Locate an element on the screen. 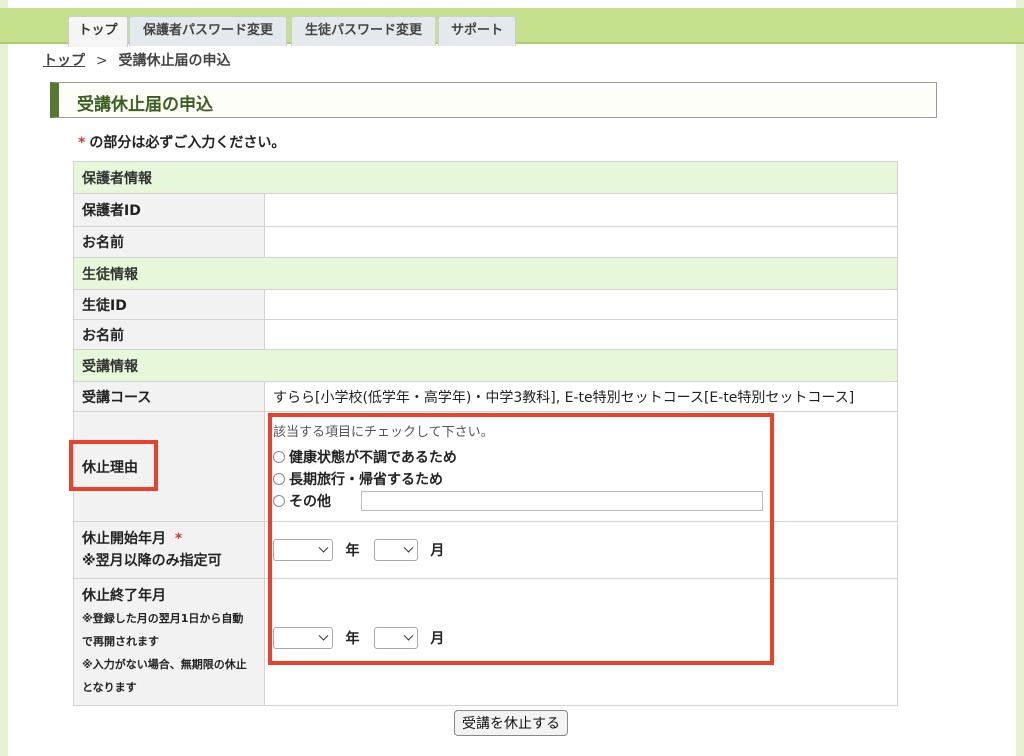 Image resolution: width=1024 pixels, height=756 pixels. start-cell: 年 月 is located at coordinates (581, 550).